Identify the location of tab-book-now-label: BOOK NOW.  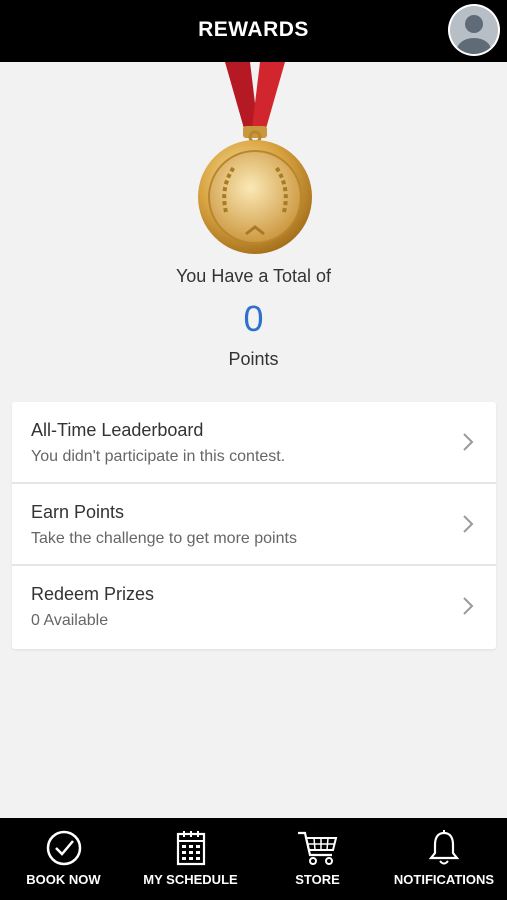
(63, 879).